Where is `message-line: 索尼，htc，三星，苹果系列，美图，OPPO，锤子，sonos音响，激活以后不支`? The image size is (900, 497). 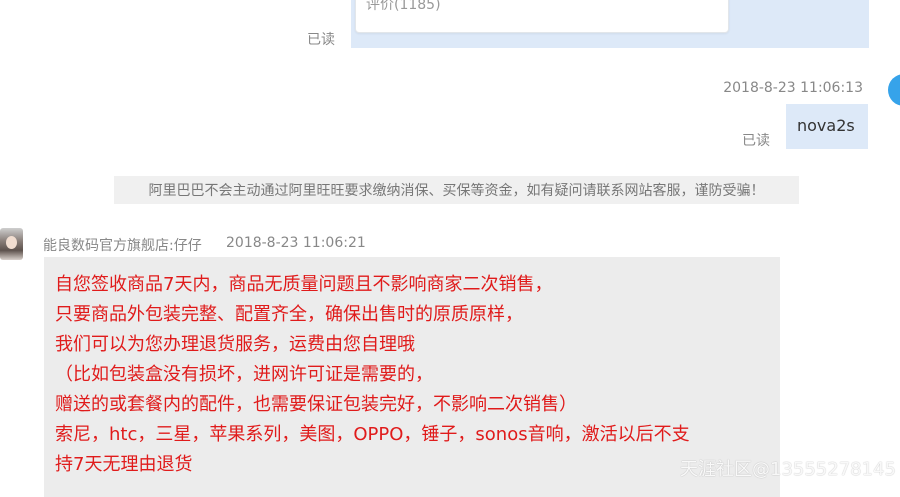
message-line: 索尼，htc，三星，苹果系列，美图，OPPO，锤子，sonos音响，激活以后不支 is located at coordinates (372, 434).